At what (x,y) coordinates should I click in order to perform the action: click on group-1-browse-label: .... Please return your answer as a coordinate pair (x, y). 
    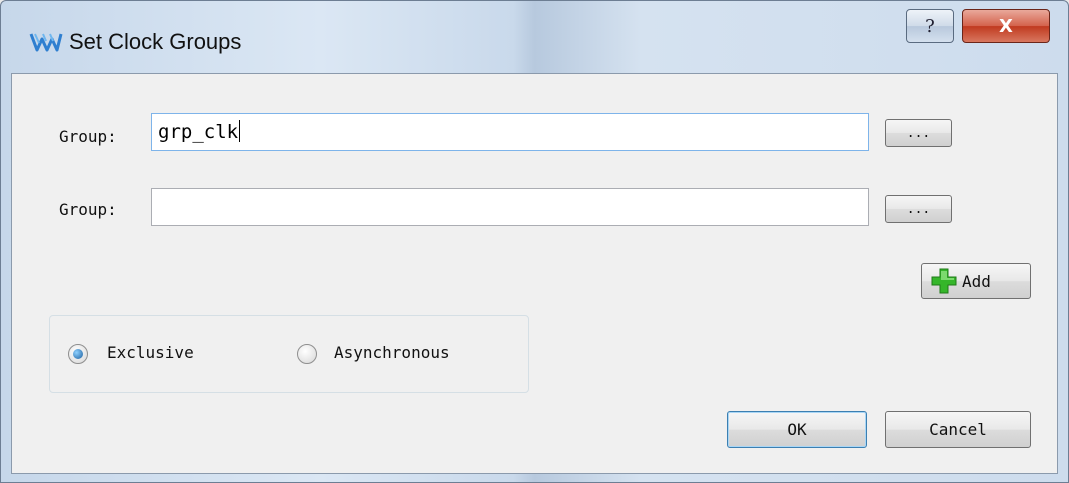
    Looking at the image, I should click on (918, 133).